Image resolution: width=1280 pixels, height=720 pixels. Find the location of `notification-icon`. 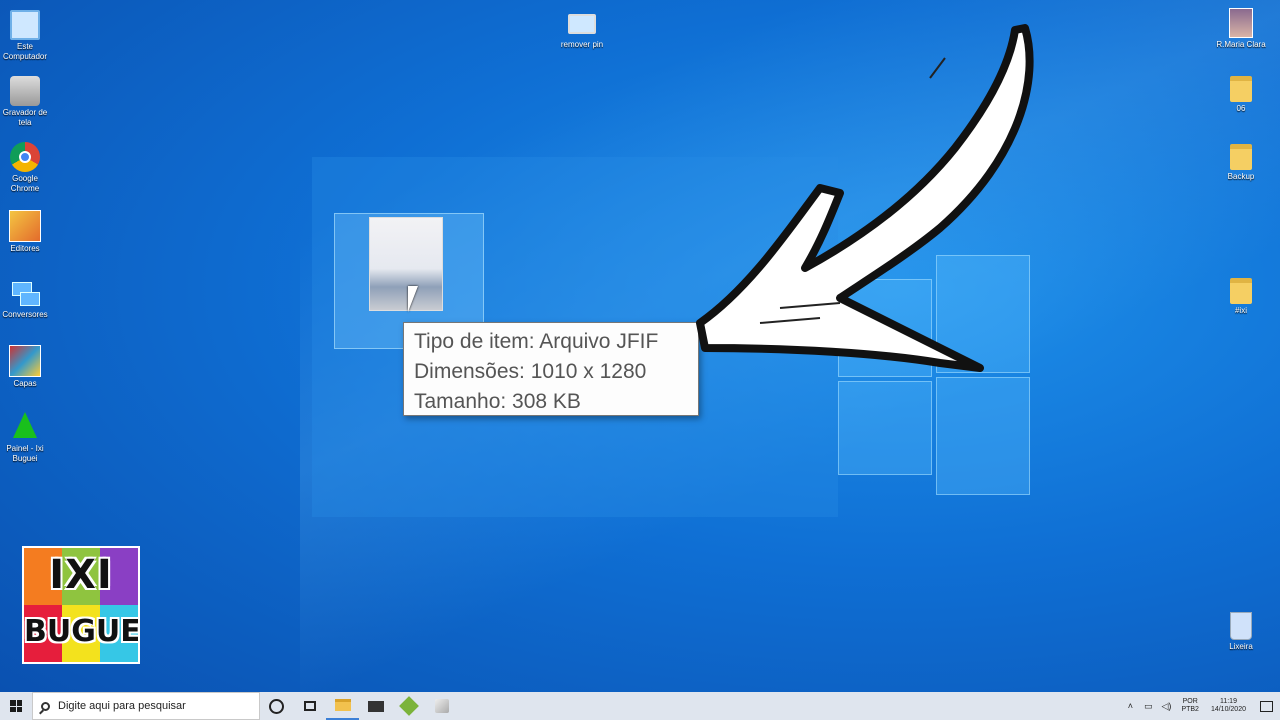

notification-icon is located at coordinates (1266, 706).